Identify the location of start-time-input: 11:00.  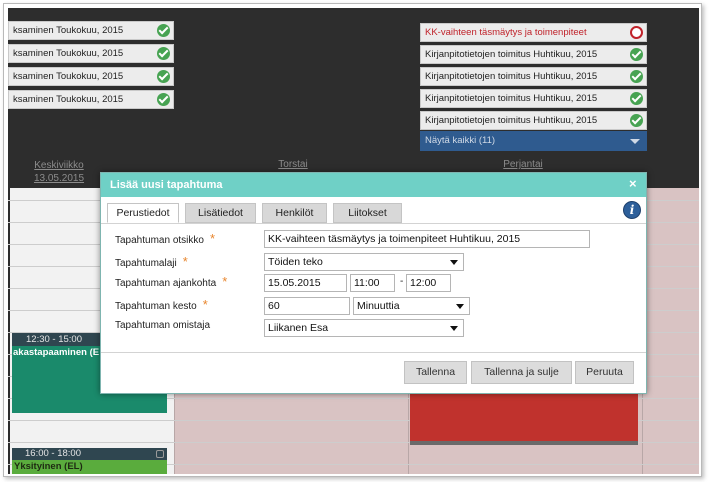
(372, 283).